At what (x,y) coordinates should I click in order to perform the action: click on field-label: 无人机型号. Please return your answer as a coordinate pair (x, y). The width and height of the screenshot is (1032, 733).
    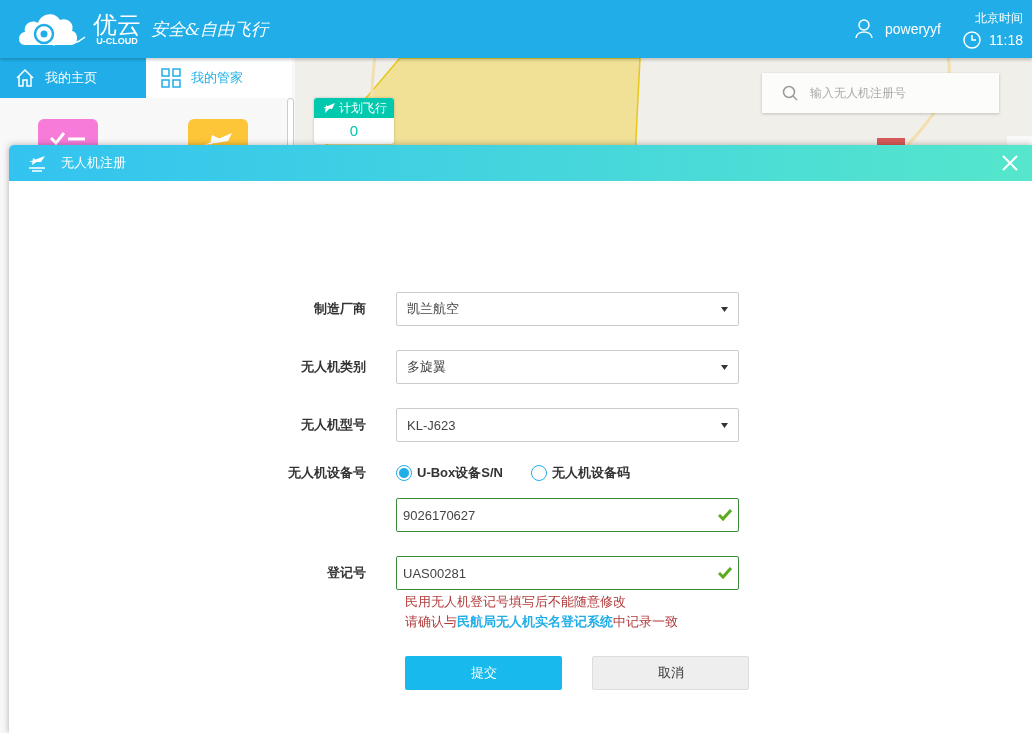
    Looking at the image, I should click on (333, 425).